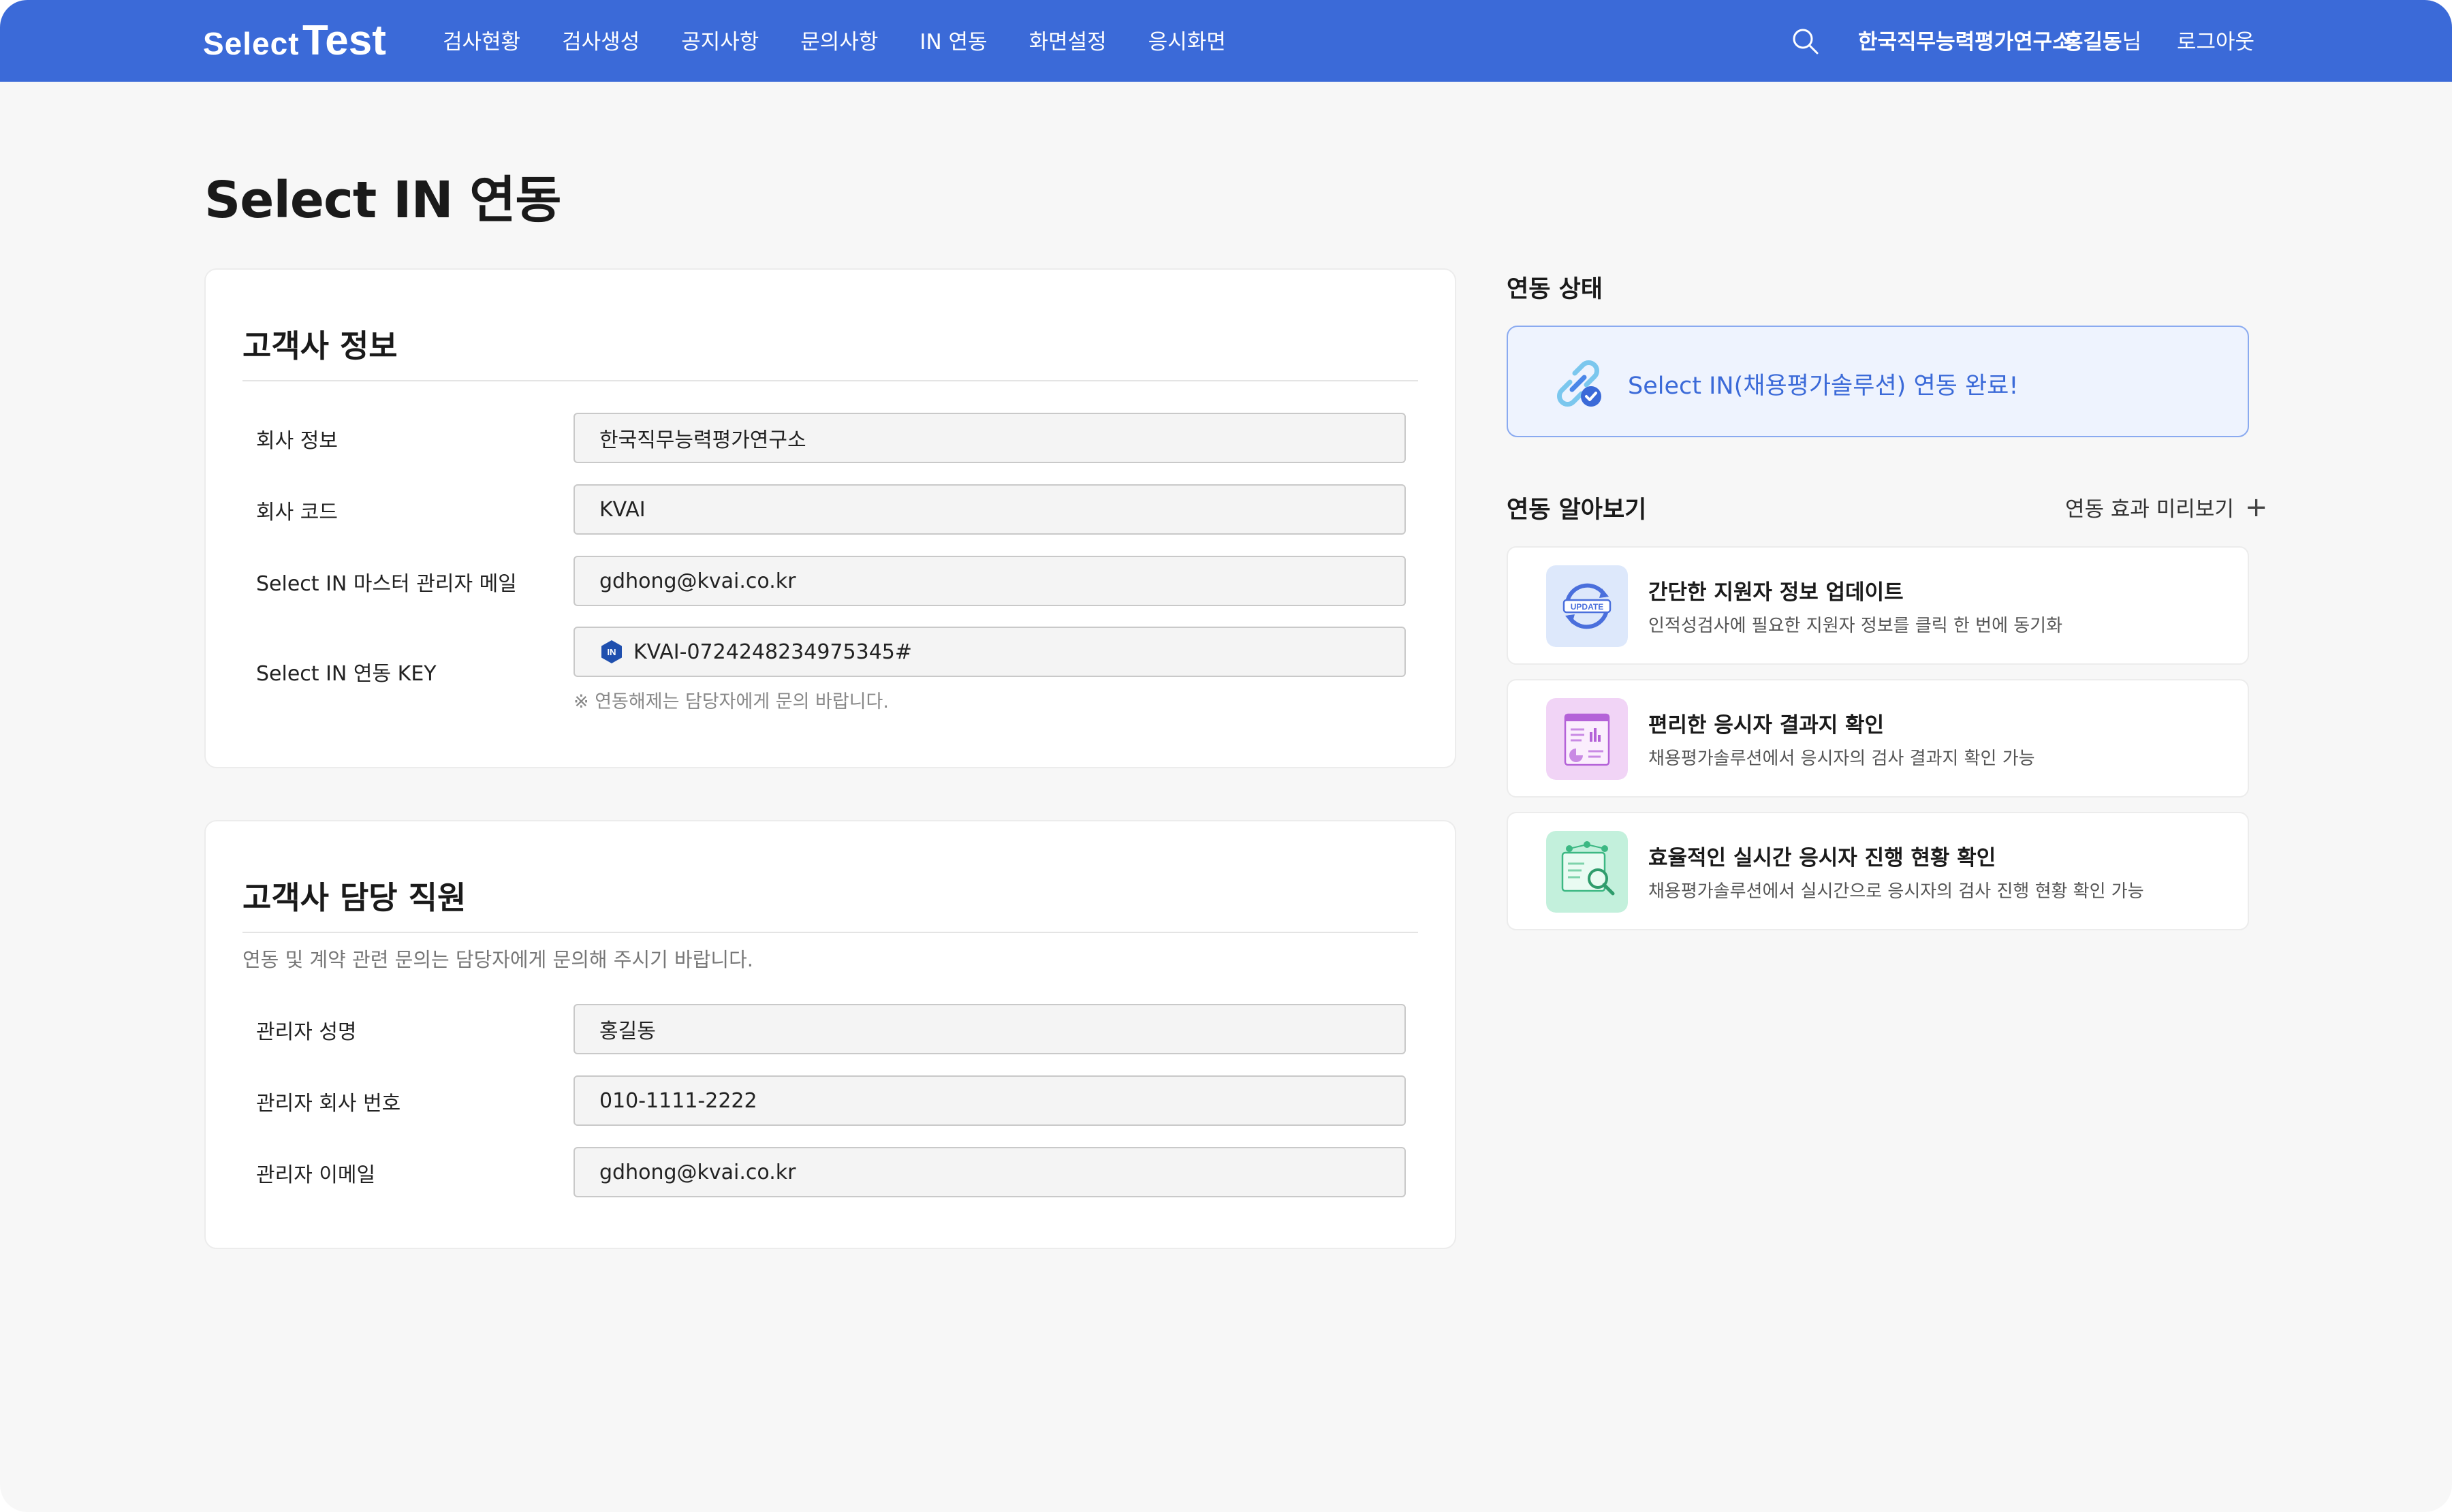 Image resolution: width=2452 pixels, height=1512 pixels. What do you see at coordinates (1577, 510) in the screenshot?
I see `learn-section-title: 연동 알아보기` at bounding box center [1577, 510].